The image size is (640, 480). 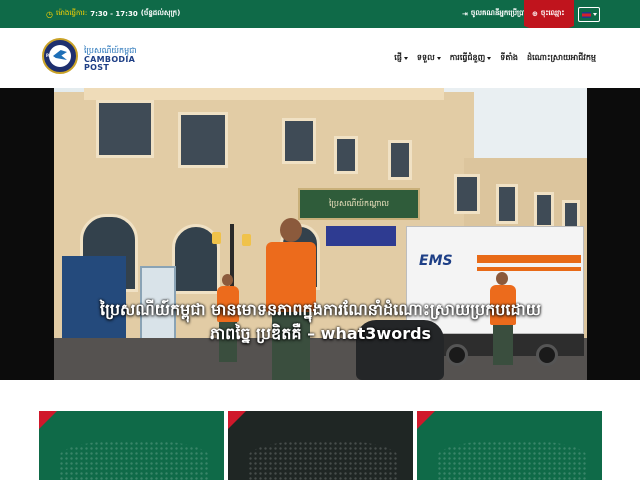 What do you see at coordinates (467, 57) in the screenshot?
I see `nav-item-label: ការធ្វើជំនួញ` at bounding box center [467, 57].